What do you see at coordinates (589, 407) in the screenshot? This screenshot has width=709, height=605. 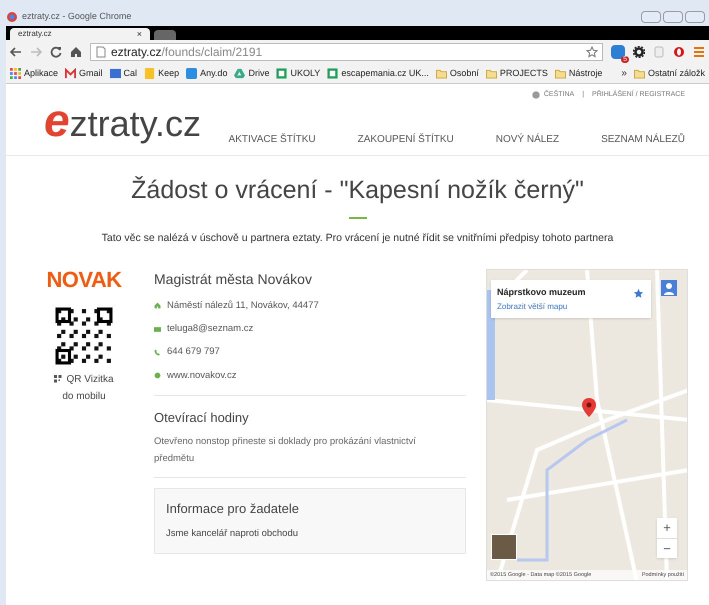 I see `map-pin-icon` at bounding box center [589, 407].